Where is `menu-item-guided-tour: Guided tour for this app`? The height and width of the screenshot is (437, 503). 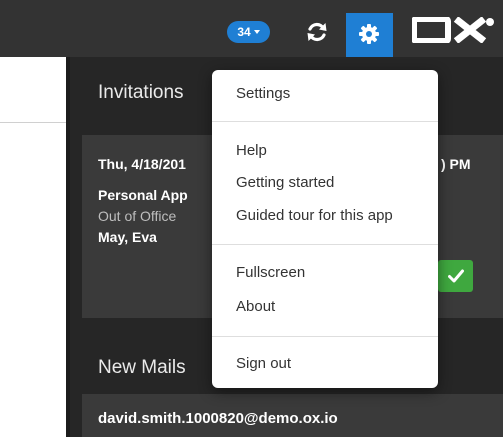 menu-item-guided-tour: Guided tour for this app is located at coordinates (314, 215).